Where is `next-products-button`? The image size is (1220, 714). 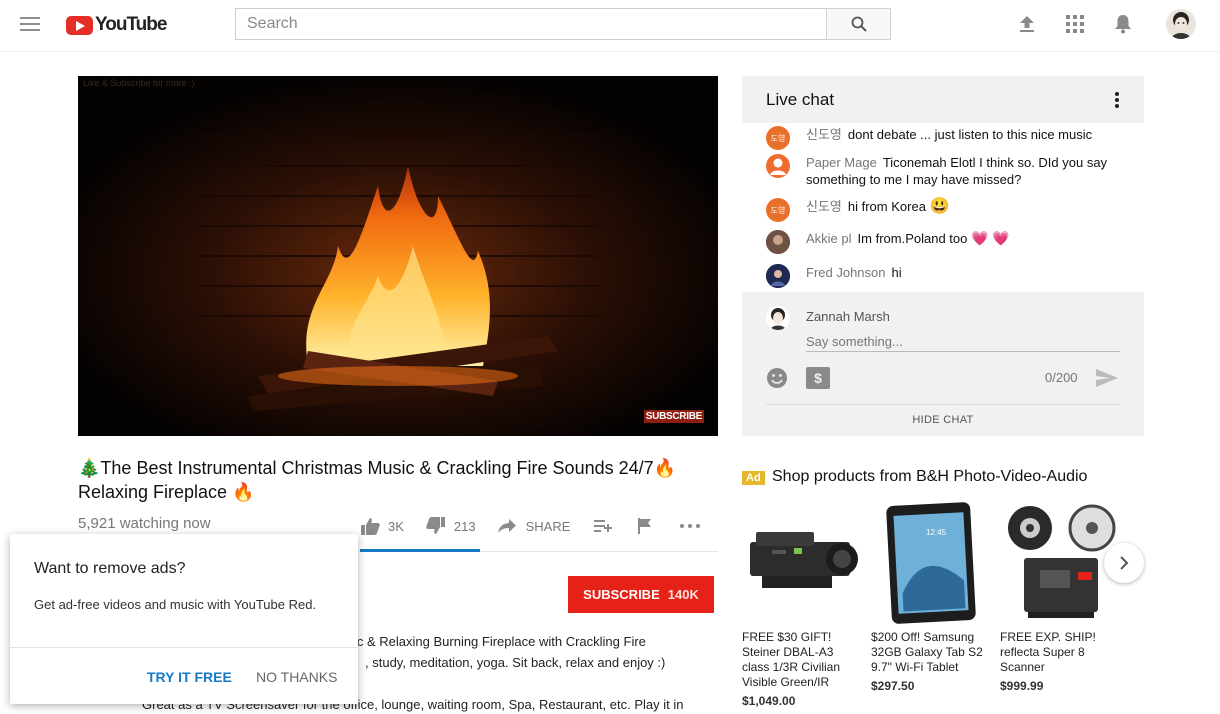 next-products-button is located at coordinates (1124, 563).